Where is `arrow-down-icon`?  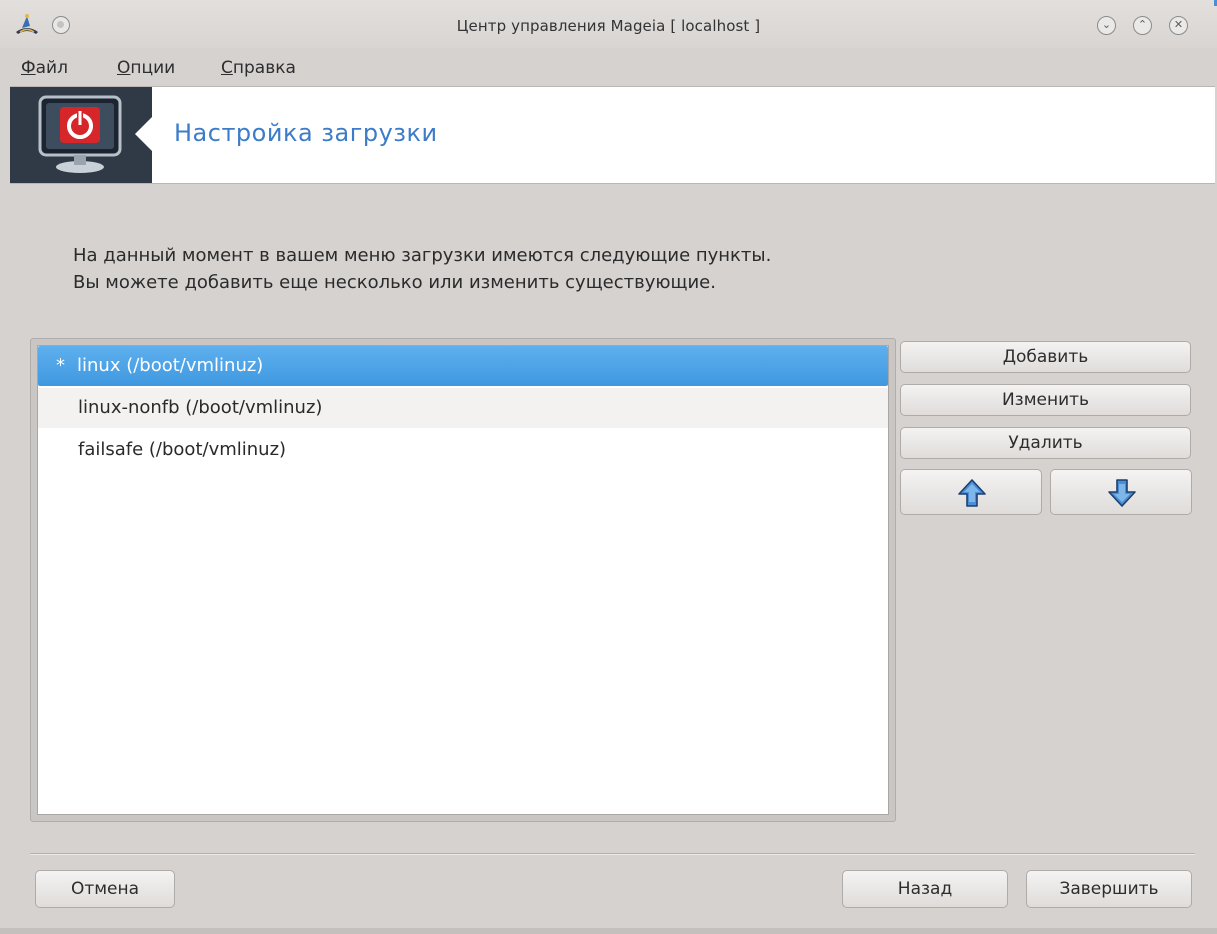 arrow-down-icon is located at coordinates (1122, 493).